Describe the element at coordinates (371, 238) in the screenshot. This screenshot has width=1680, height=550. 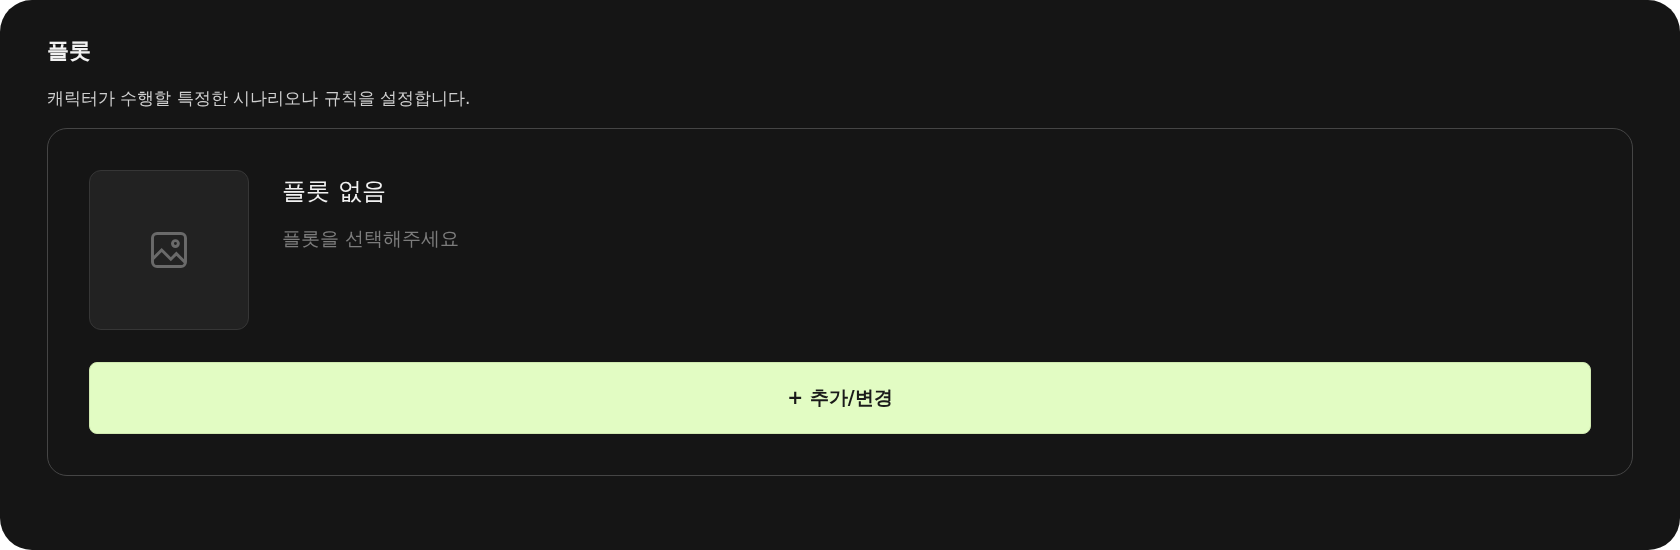
I see `plot-hint: 플롯을 선택해주세요` at that location.